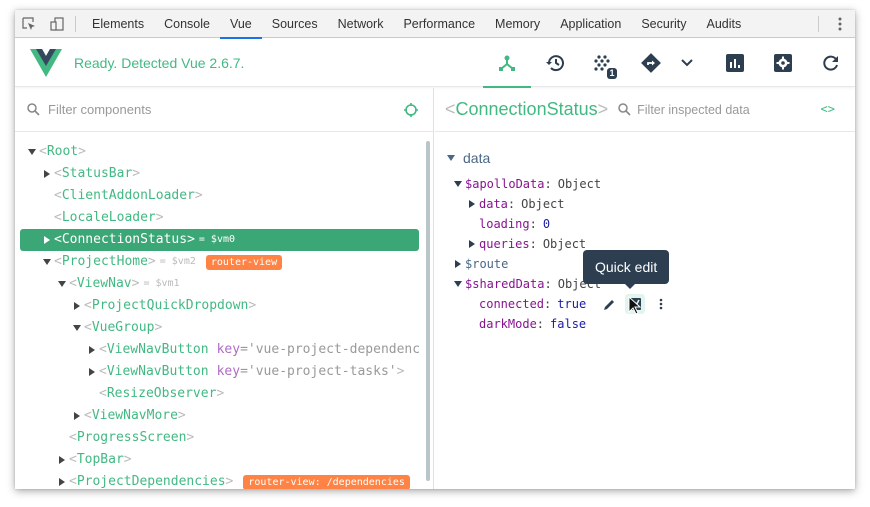 This screenshot has height=507, width=870. I want to click on tab-elements: Elements, so click(118, 24).